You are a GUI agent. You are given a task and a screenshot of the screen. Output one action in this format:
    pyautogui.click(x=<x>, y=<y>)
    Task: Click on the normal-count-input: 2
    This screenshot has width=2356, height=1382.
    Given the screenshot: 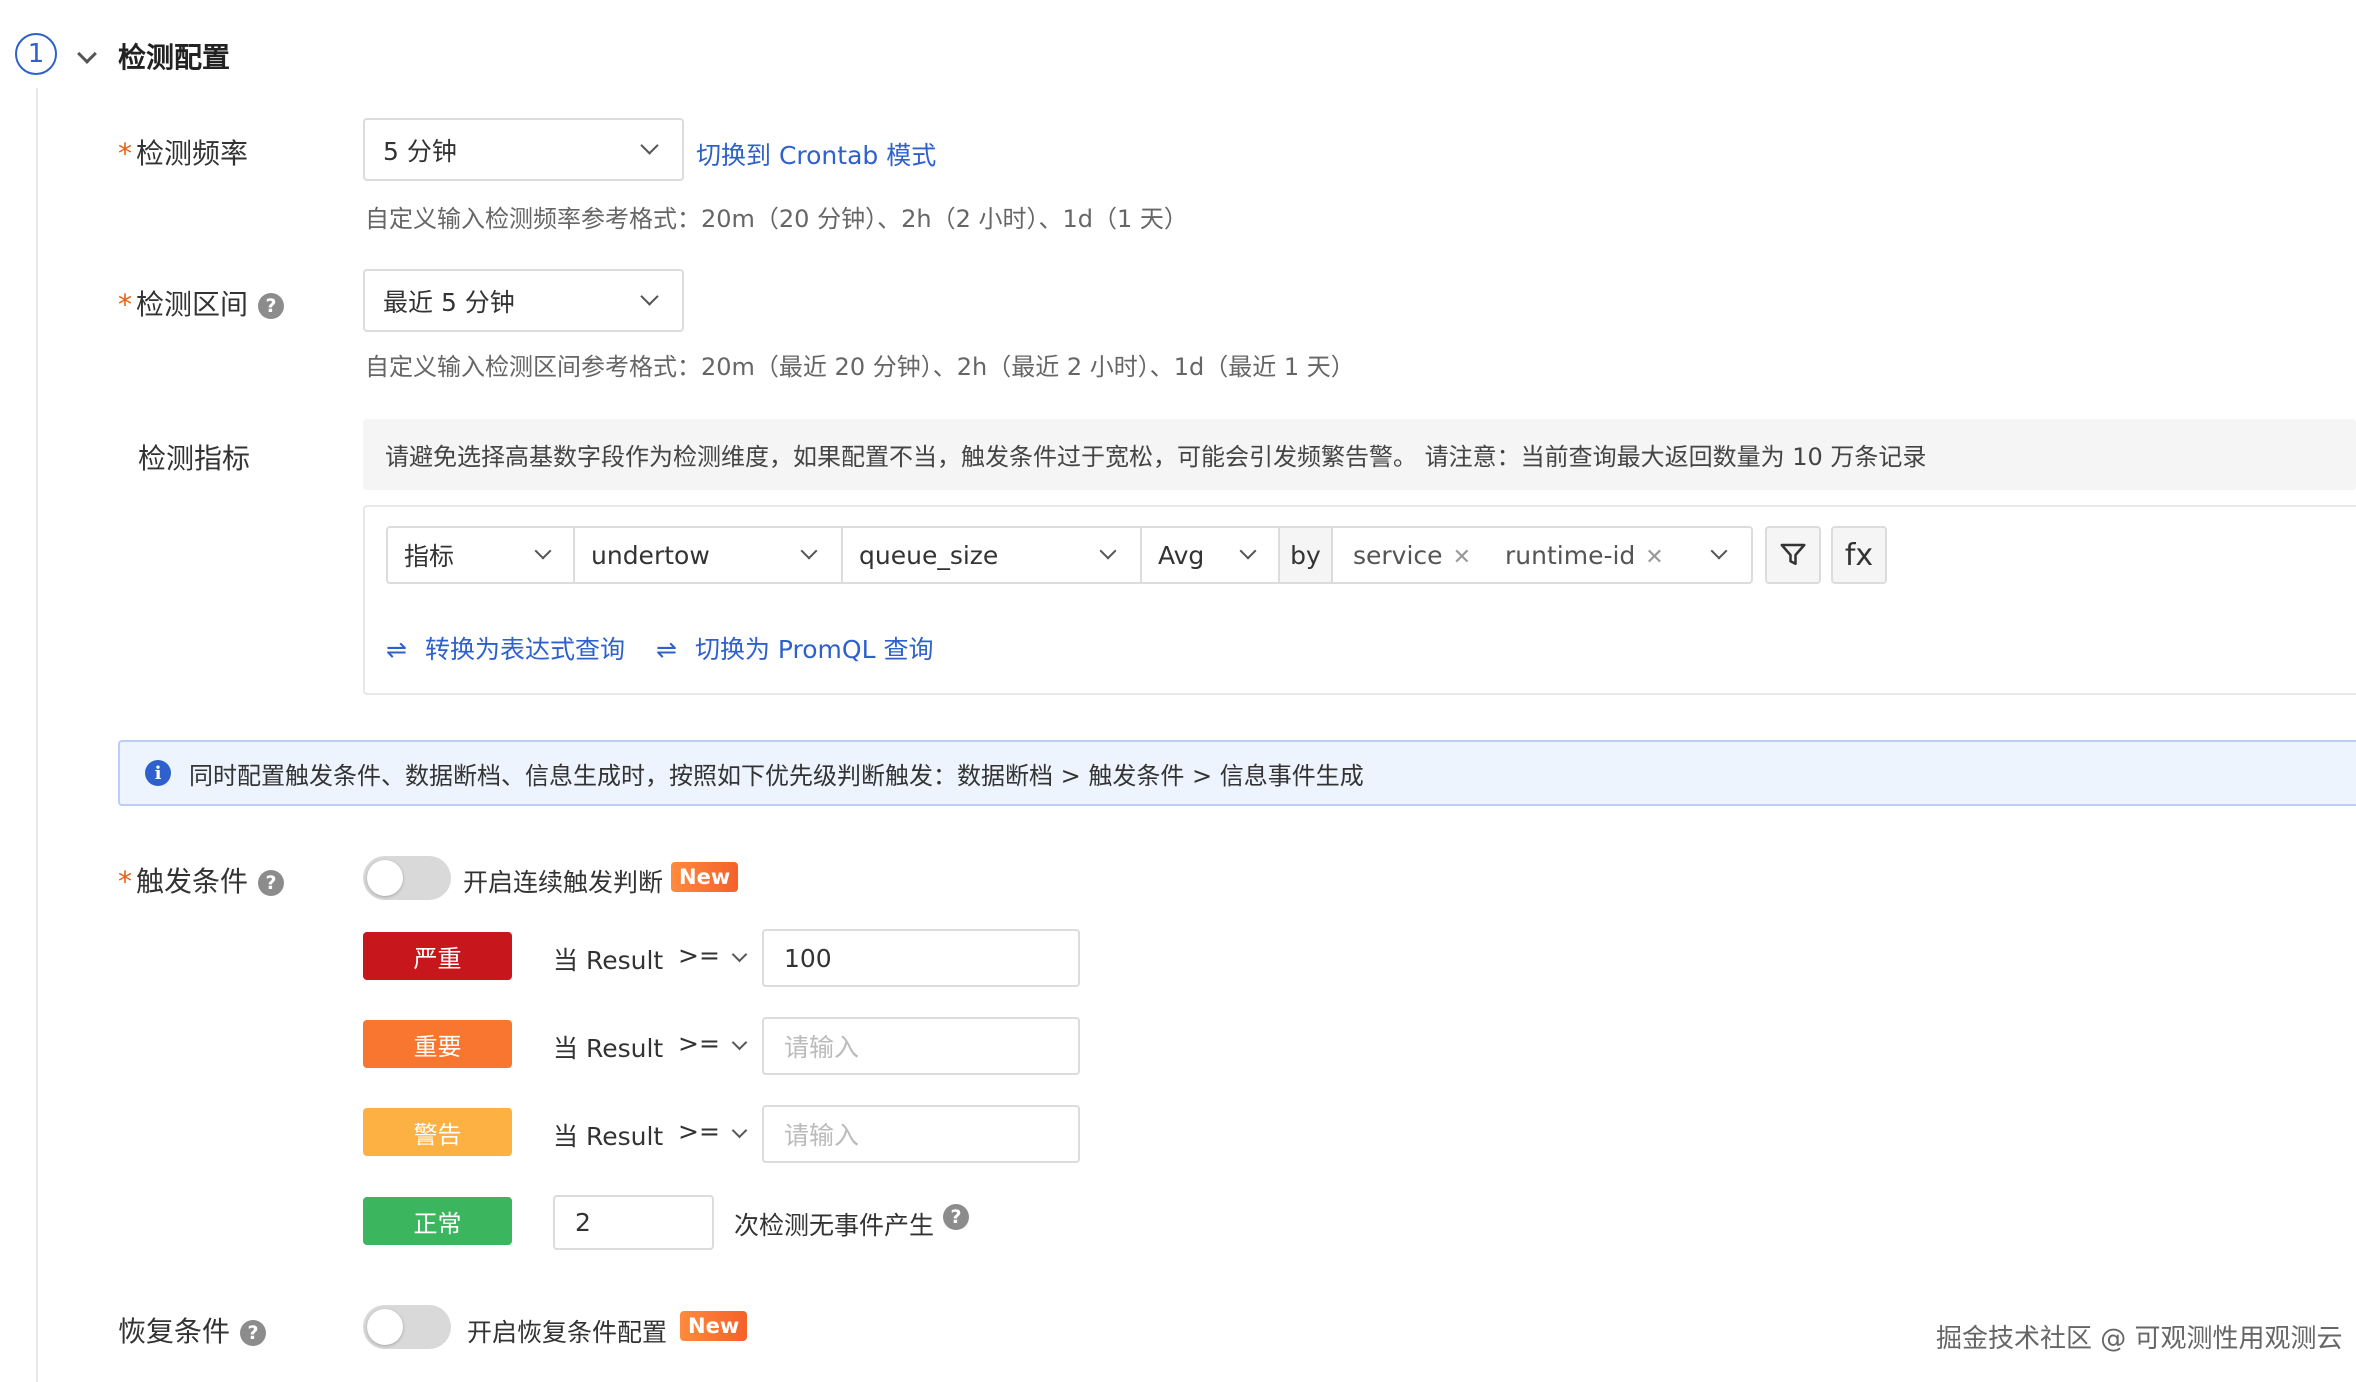 What is the action you would take?
    pyautogui.click(x=633, y=1222)
    